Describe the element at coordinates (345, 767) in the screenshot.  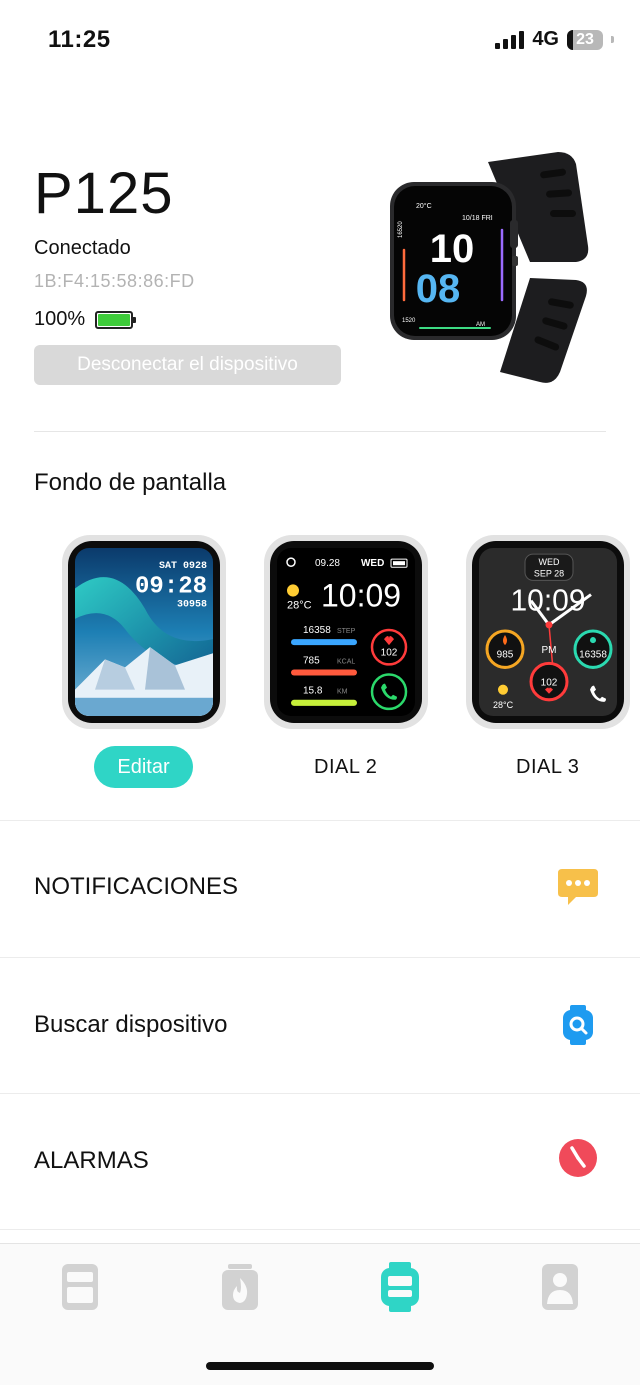
I see `dial-2-label: DIAL 2` at that location.